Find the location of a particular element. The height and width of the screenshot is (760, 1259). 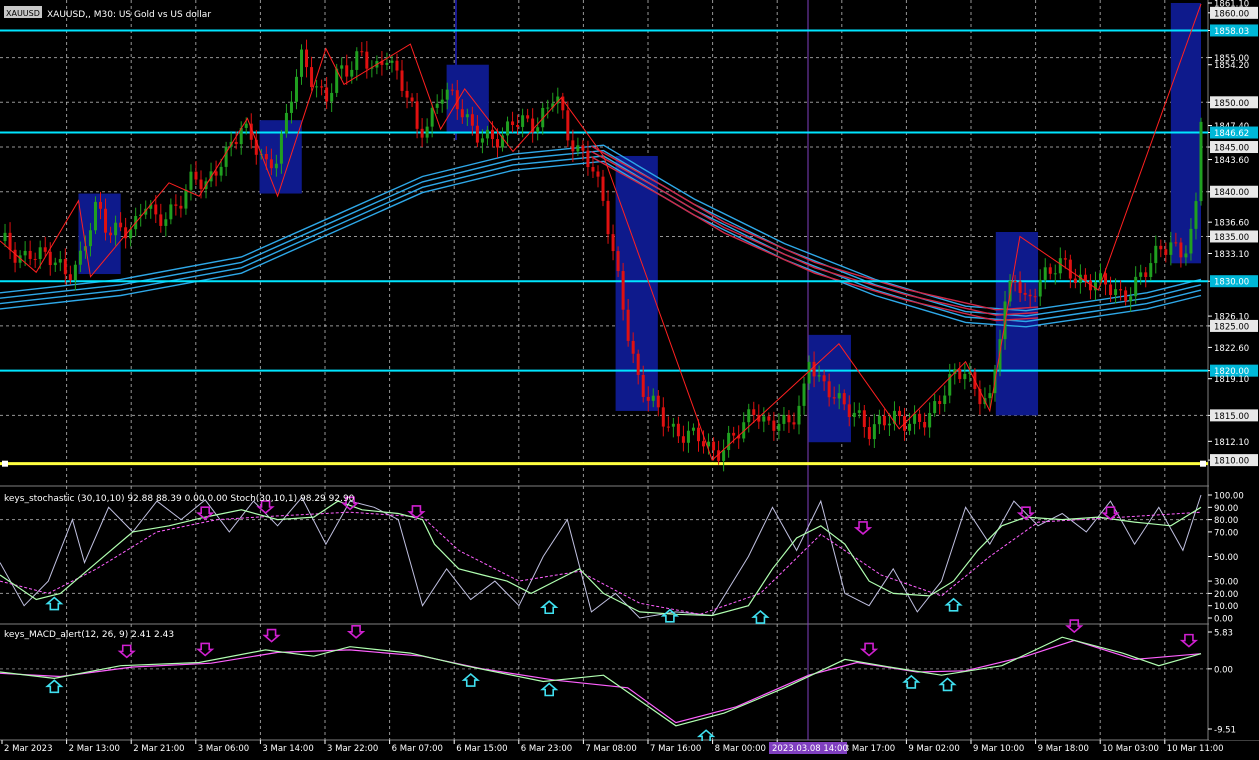

price-axis-label: 1835.00 is located at coordinates (1231, 238).